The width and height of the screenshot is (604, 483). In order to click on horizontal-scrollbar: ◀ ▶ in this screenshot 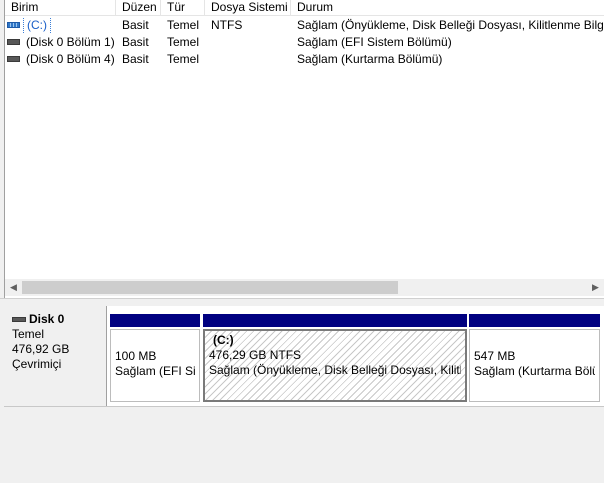, I will do `click(304, 287)`.